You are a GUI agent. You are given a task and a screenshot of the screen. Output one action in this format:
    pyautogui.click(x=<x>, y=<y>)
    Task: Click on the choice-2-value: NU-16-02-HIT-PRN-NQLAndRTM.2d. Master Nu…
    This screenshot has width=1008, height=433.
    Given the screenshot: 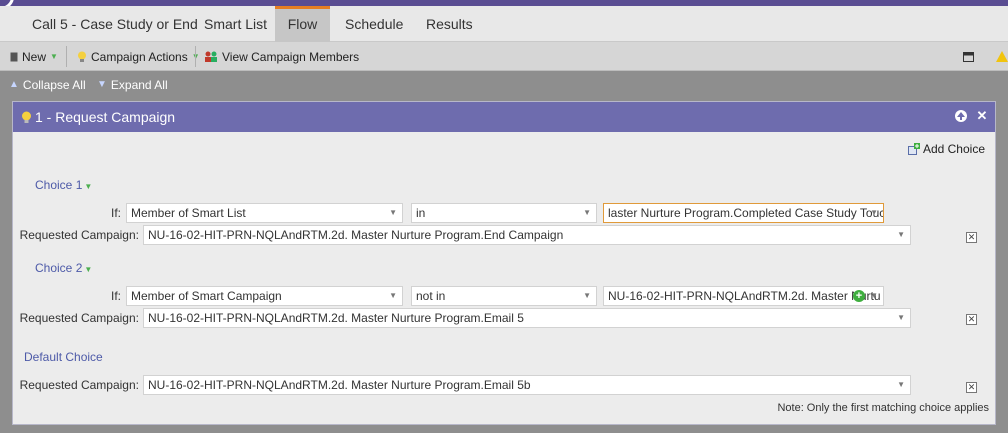 What is the action you would take?
    pyautogui.click(x=744, y=296)
    